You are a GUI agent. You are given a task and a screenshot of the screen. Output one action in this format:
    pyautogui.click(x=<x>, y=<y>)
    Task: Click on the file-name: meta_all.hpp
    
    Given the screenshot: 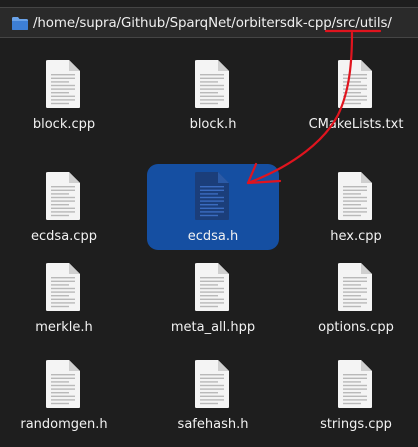 What is the action you would take?
    pyautogui.click(x=213, y=327)
    